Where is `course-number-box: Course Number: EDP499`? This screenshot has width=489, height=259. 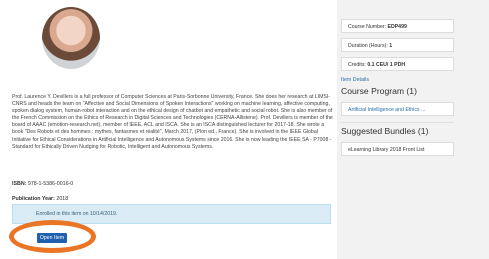
course-number-box: Course Number: EDP499 is located at coordinates (397, 26).